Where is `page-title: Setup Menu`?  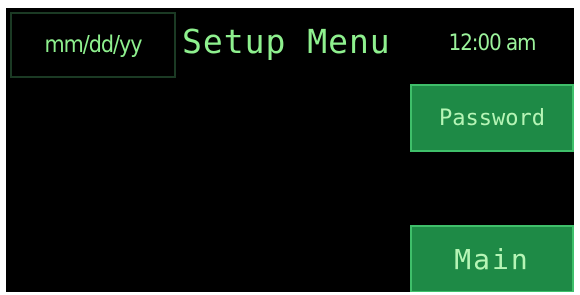
page-title: Setup Menu is located at coordinates (286, 41).